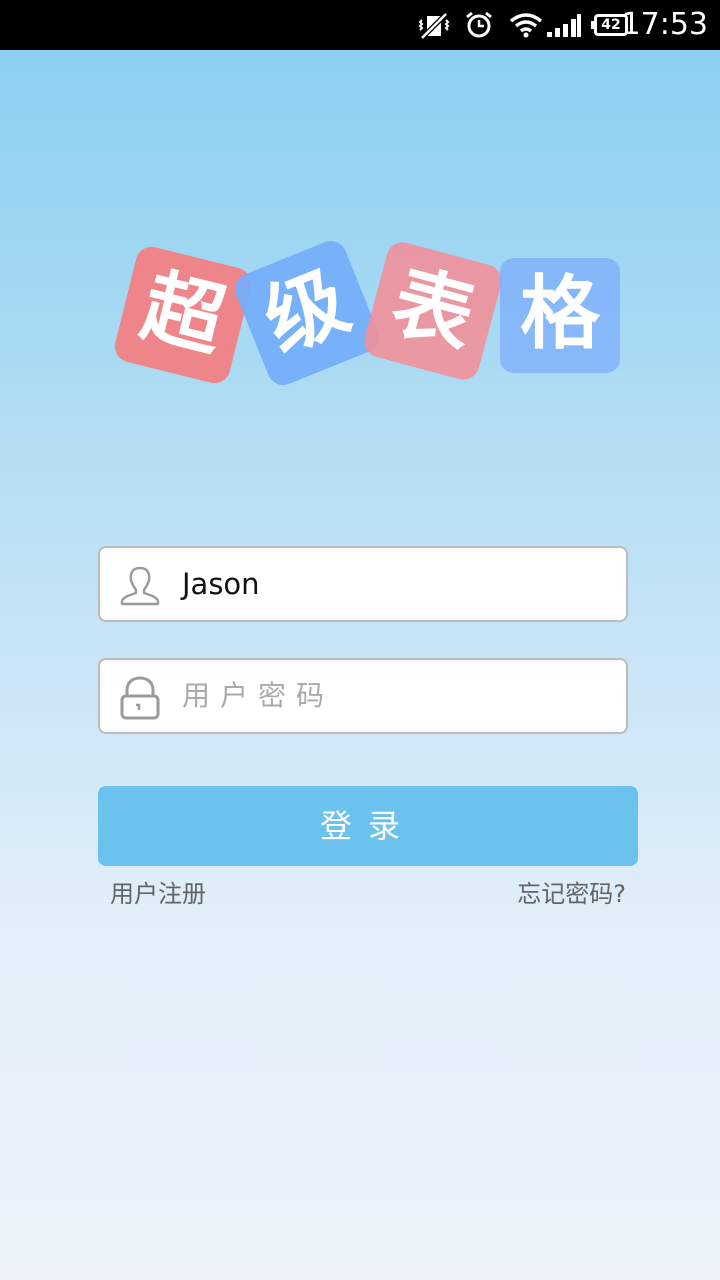 The height and width of the screenshot is (1280, 720). Describe the element at coordinates (433, 311) in the screenshot. I see `logo-tile-3: 表` at that location.